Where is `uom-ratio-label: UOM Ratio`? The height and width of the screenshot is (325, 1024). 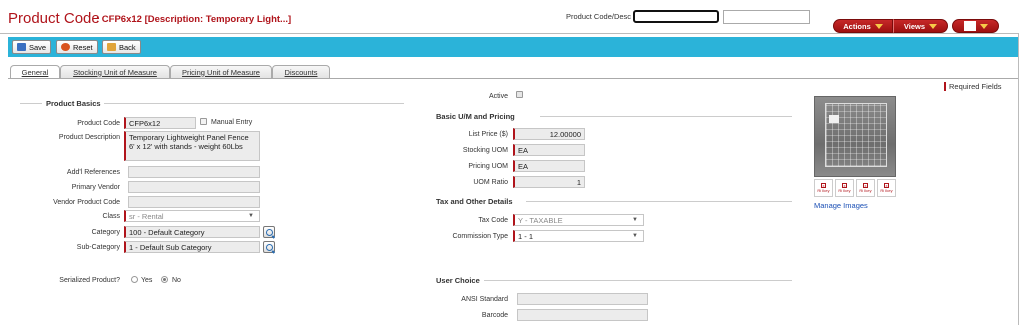
uom-ratio-label: UOM Ratio is located at coordinates (490, 182).